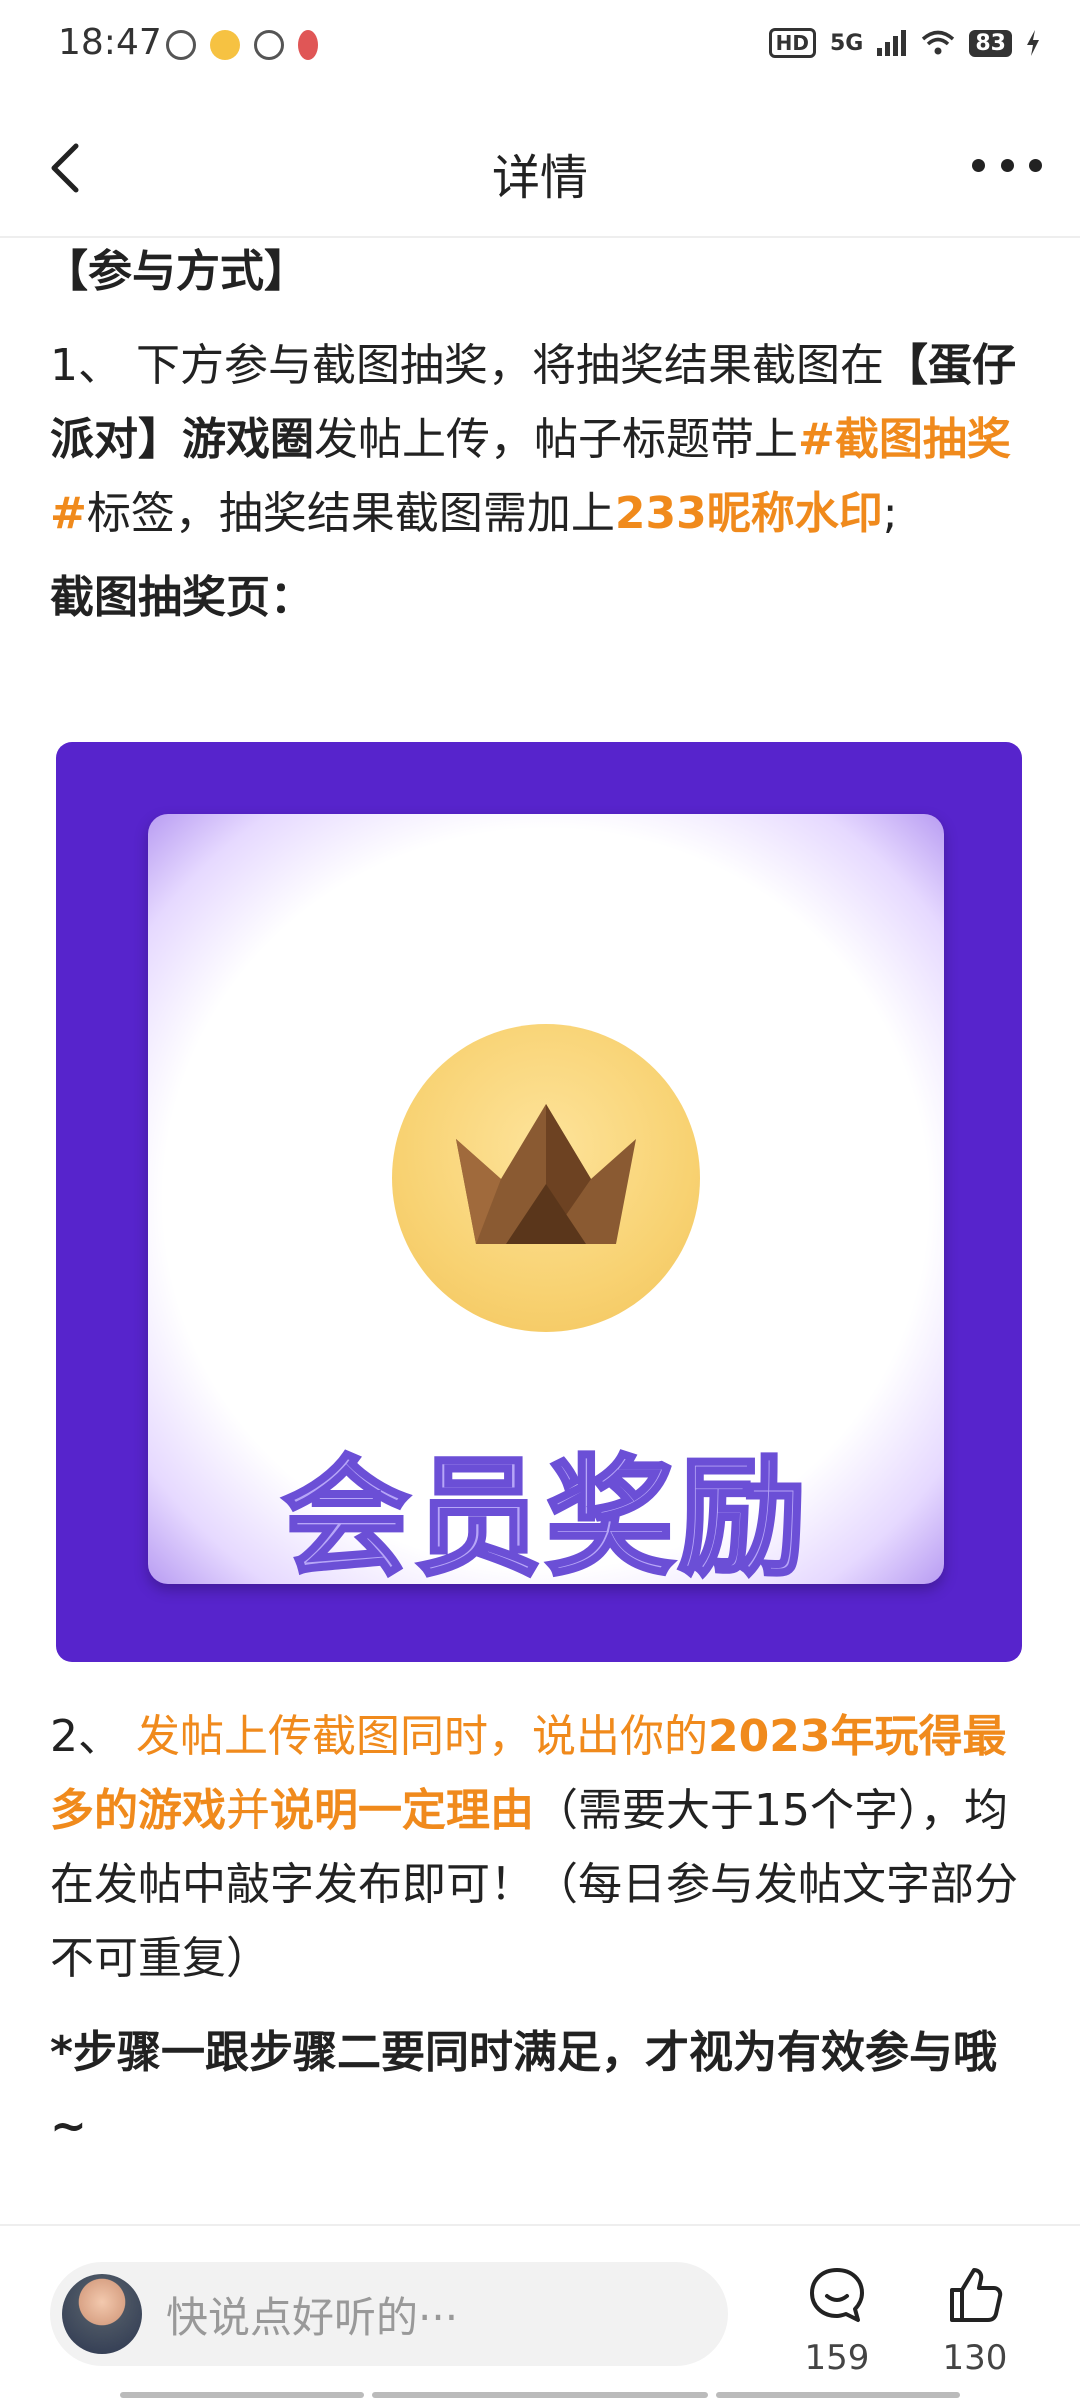  What do you see at coordinates (225, 45) in the screenshot?
I see `weibo-icon` at bounding box center [225, 45].